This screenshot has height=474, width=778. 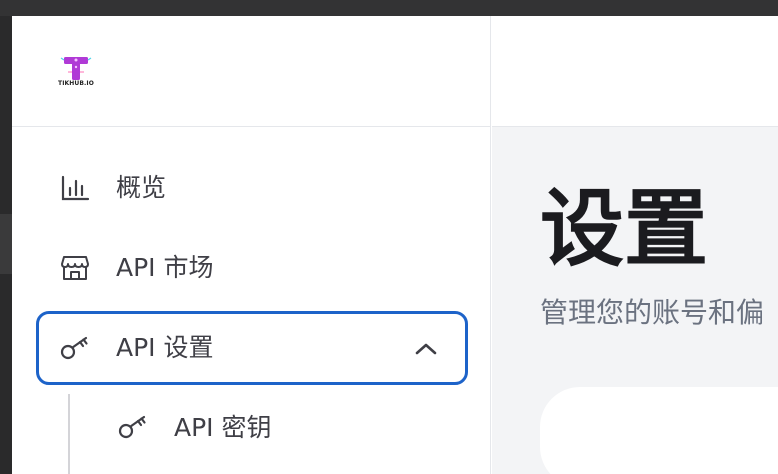 What do you see at coordinates (75, 268) in the screenshot?
I see `storefront-icon` at bounding box center [75, 268].